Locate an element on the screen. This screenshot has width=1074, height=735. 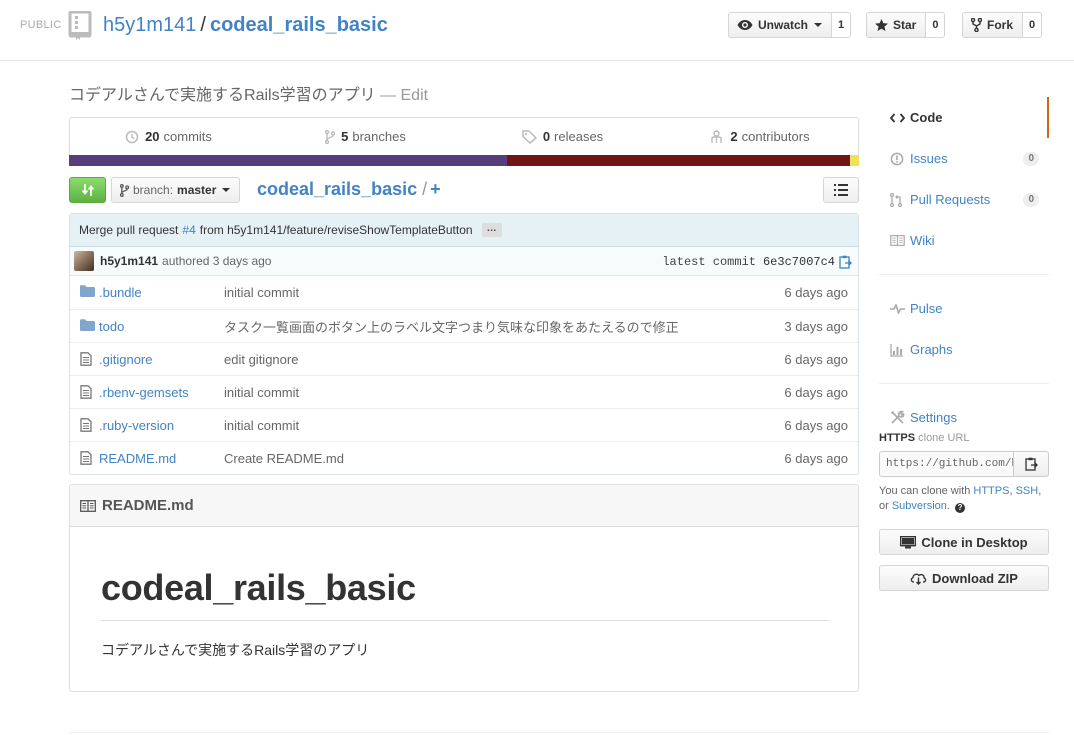
sidebar-item-label: Wiki is located at coordinates (922, 240).